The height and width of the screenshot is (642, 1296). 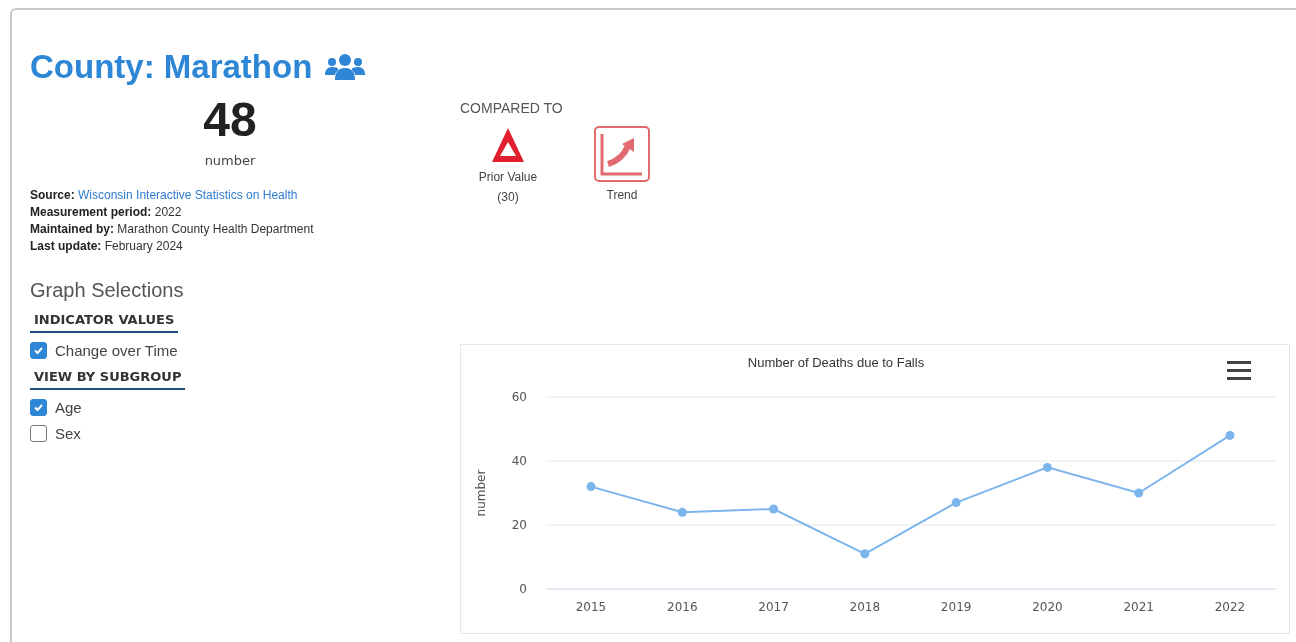 What do you see at coordinates (508, 197) in the screenshot?
I see `comparison-value: (30)` at bounding box center [508, 197].